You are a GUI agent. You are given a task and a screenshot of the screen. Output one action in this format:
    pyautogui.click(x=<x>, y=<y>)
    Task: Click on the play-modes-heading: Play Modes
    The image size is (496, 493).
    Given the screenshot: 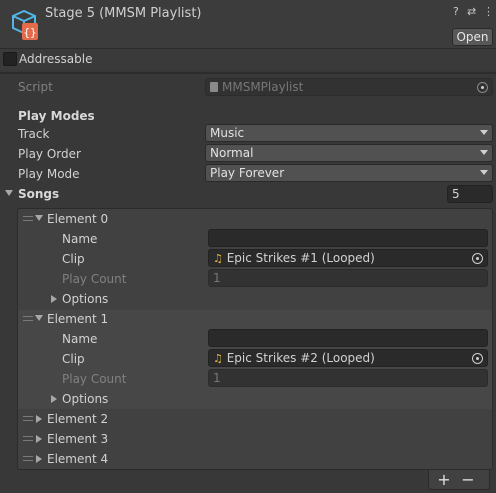 What is the action you would take?
    pyautogui.click(x=56, y=116)
    